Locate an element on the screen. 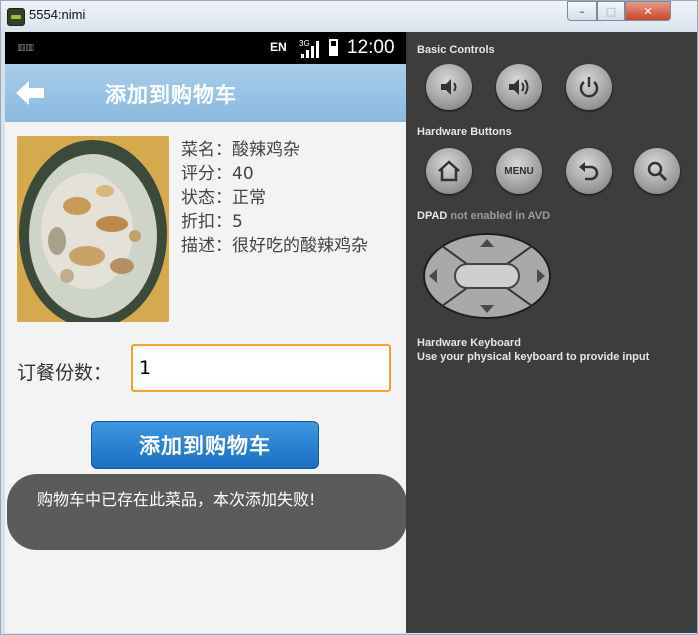 Image resolution: width=698 pixels, height=635 pixels. toast-message: 购物车中已存在此菜品，本次添加失败! is located at coordinates (206, 512).